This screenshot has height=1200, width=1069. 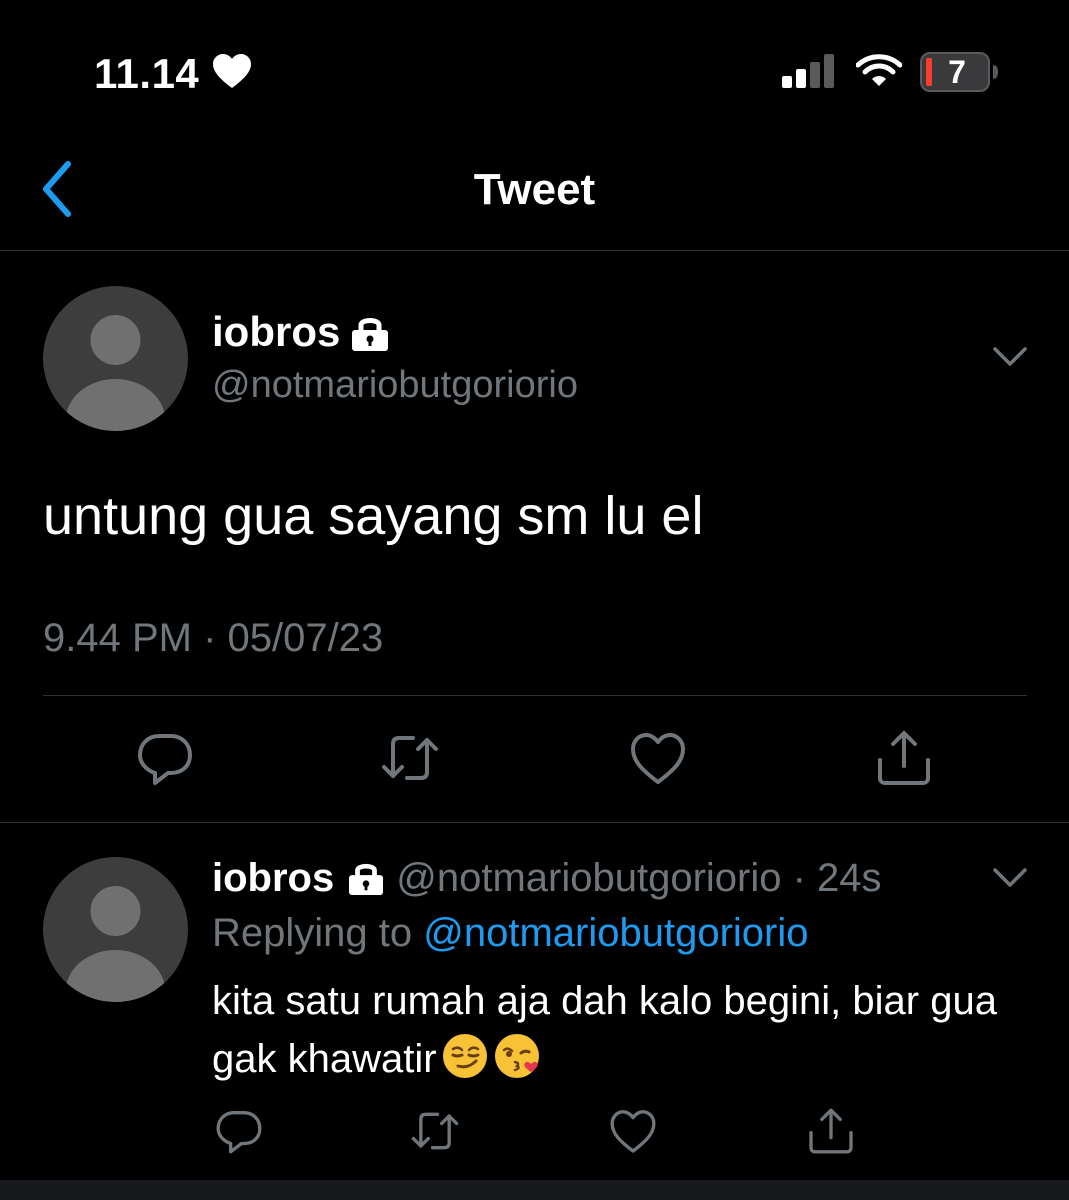 I want to click on battery-level: 7, so click(x=957, y=72).